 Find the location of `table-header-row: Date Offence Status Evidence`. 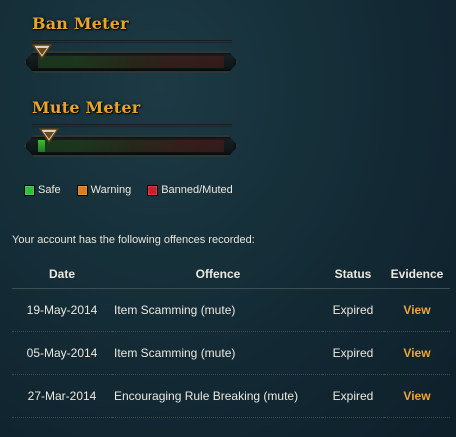

table-header-row: Date Offence Status Evidence is located at coordinates (231, 275).